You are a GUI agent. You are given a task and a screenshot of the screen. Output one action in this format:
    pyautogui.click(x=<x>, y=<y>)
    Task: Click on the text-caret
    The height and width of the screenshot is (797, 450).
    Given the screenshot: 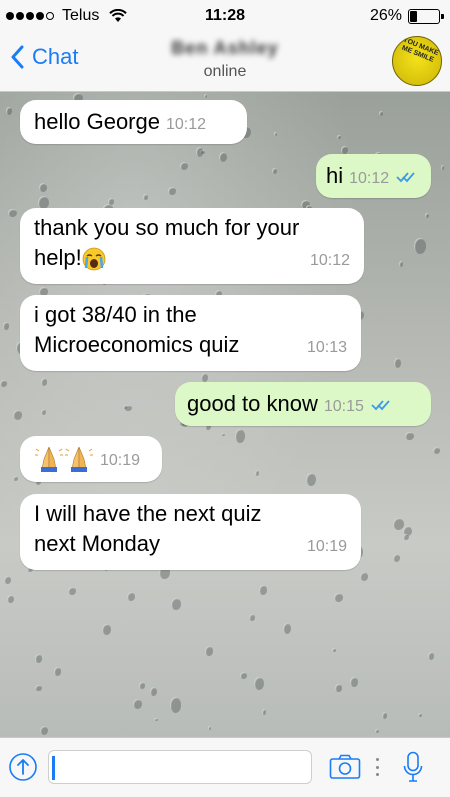 What is the action you would take?
    pyautogui.click(x=53, y=768)
    